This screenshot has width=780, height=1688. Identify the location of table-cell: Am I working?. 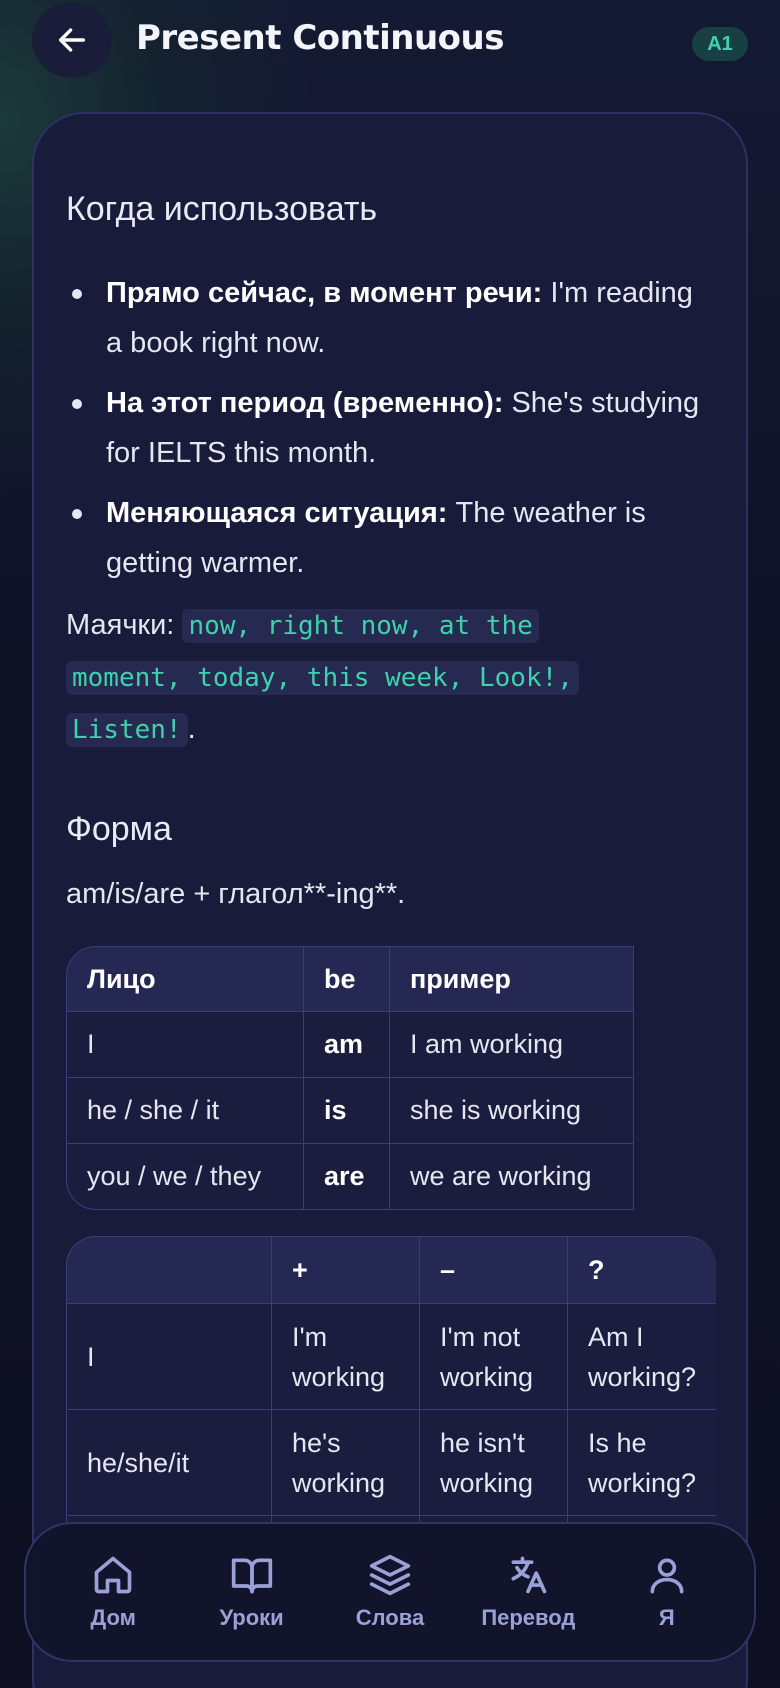
(642, 1357).